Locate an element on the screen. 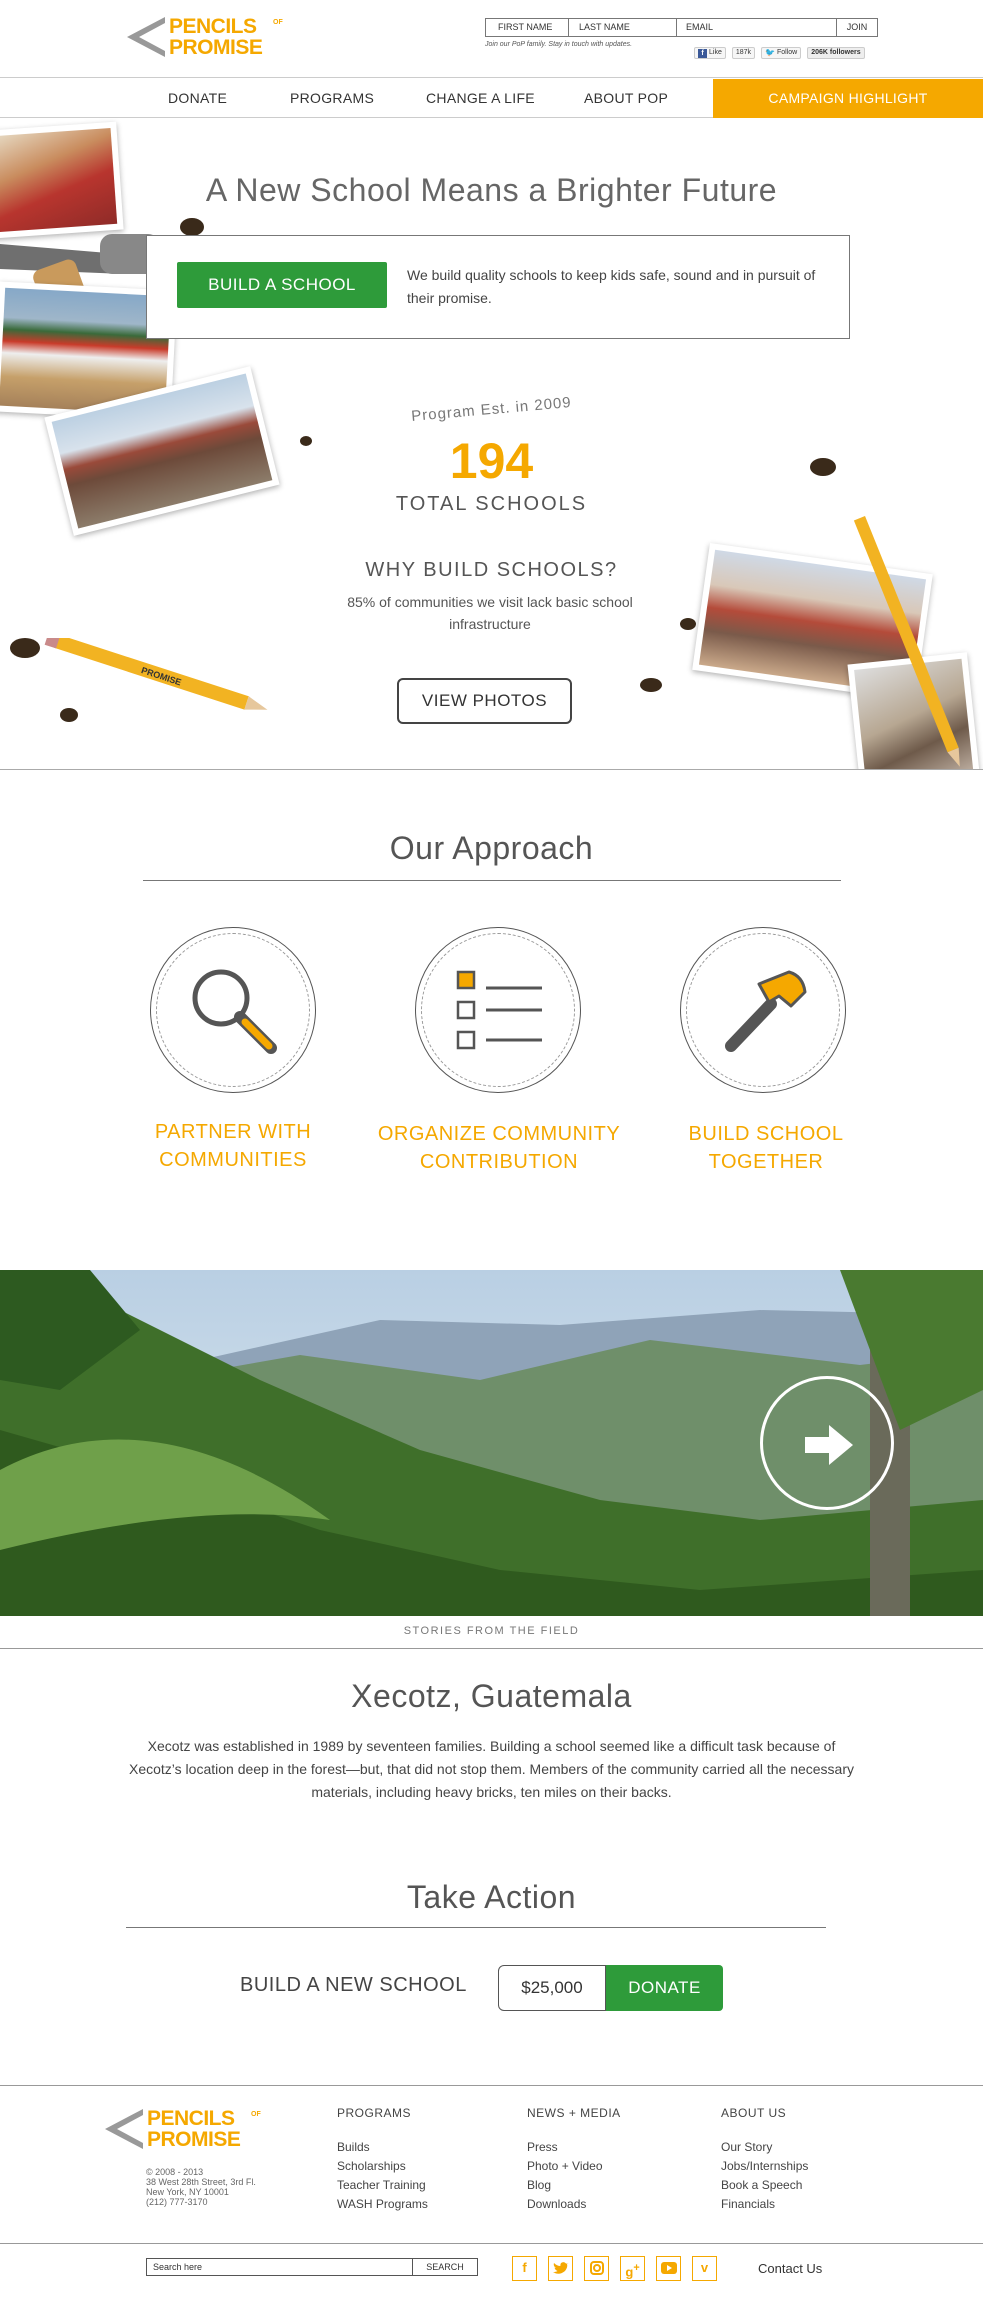  view-photos-button: VIEW PHOTOS is located at coordinates (484, 701).